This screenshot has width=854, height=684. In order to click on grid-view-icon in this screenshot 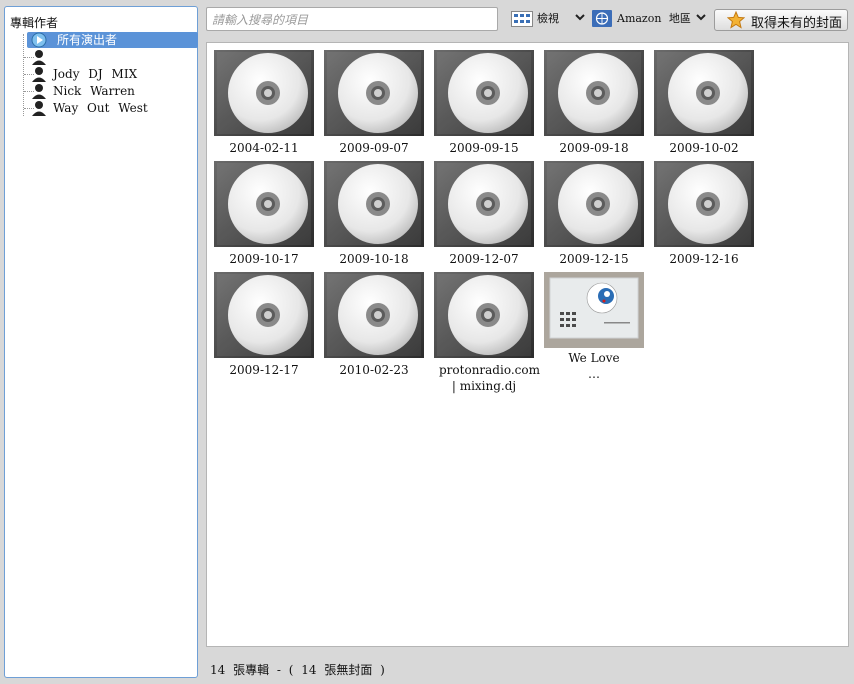, I will do `click(522, 19)`.